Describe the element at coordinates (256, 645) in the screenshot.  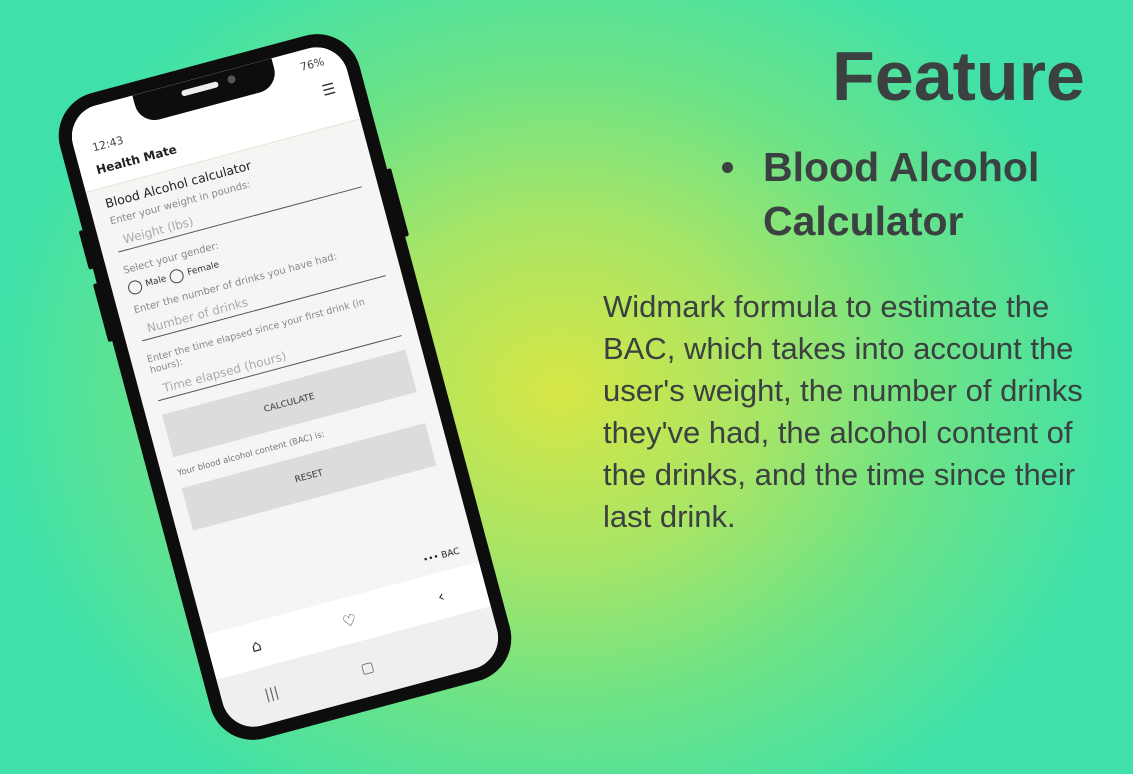
I see `home-icon: ⌂` at that location.